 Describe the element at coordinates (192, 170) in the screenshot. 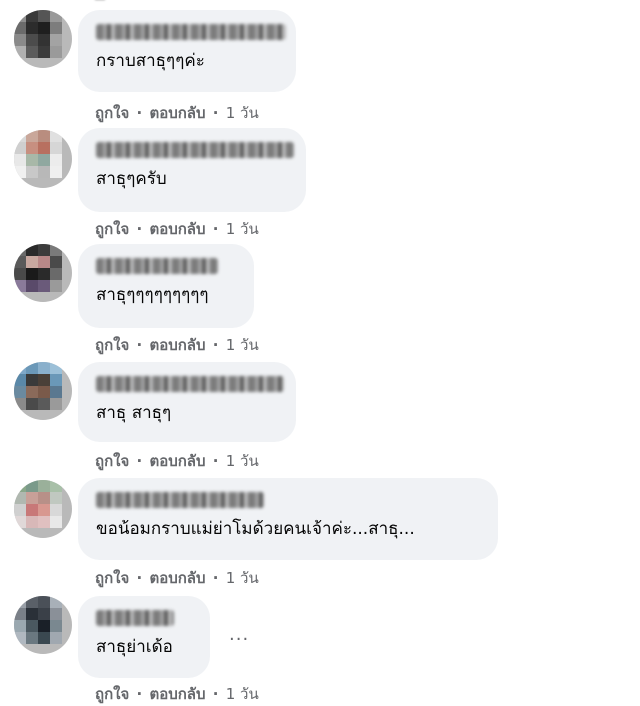

I see `comment-bubble: สาธุๆครับ` at that location.